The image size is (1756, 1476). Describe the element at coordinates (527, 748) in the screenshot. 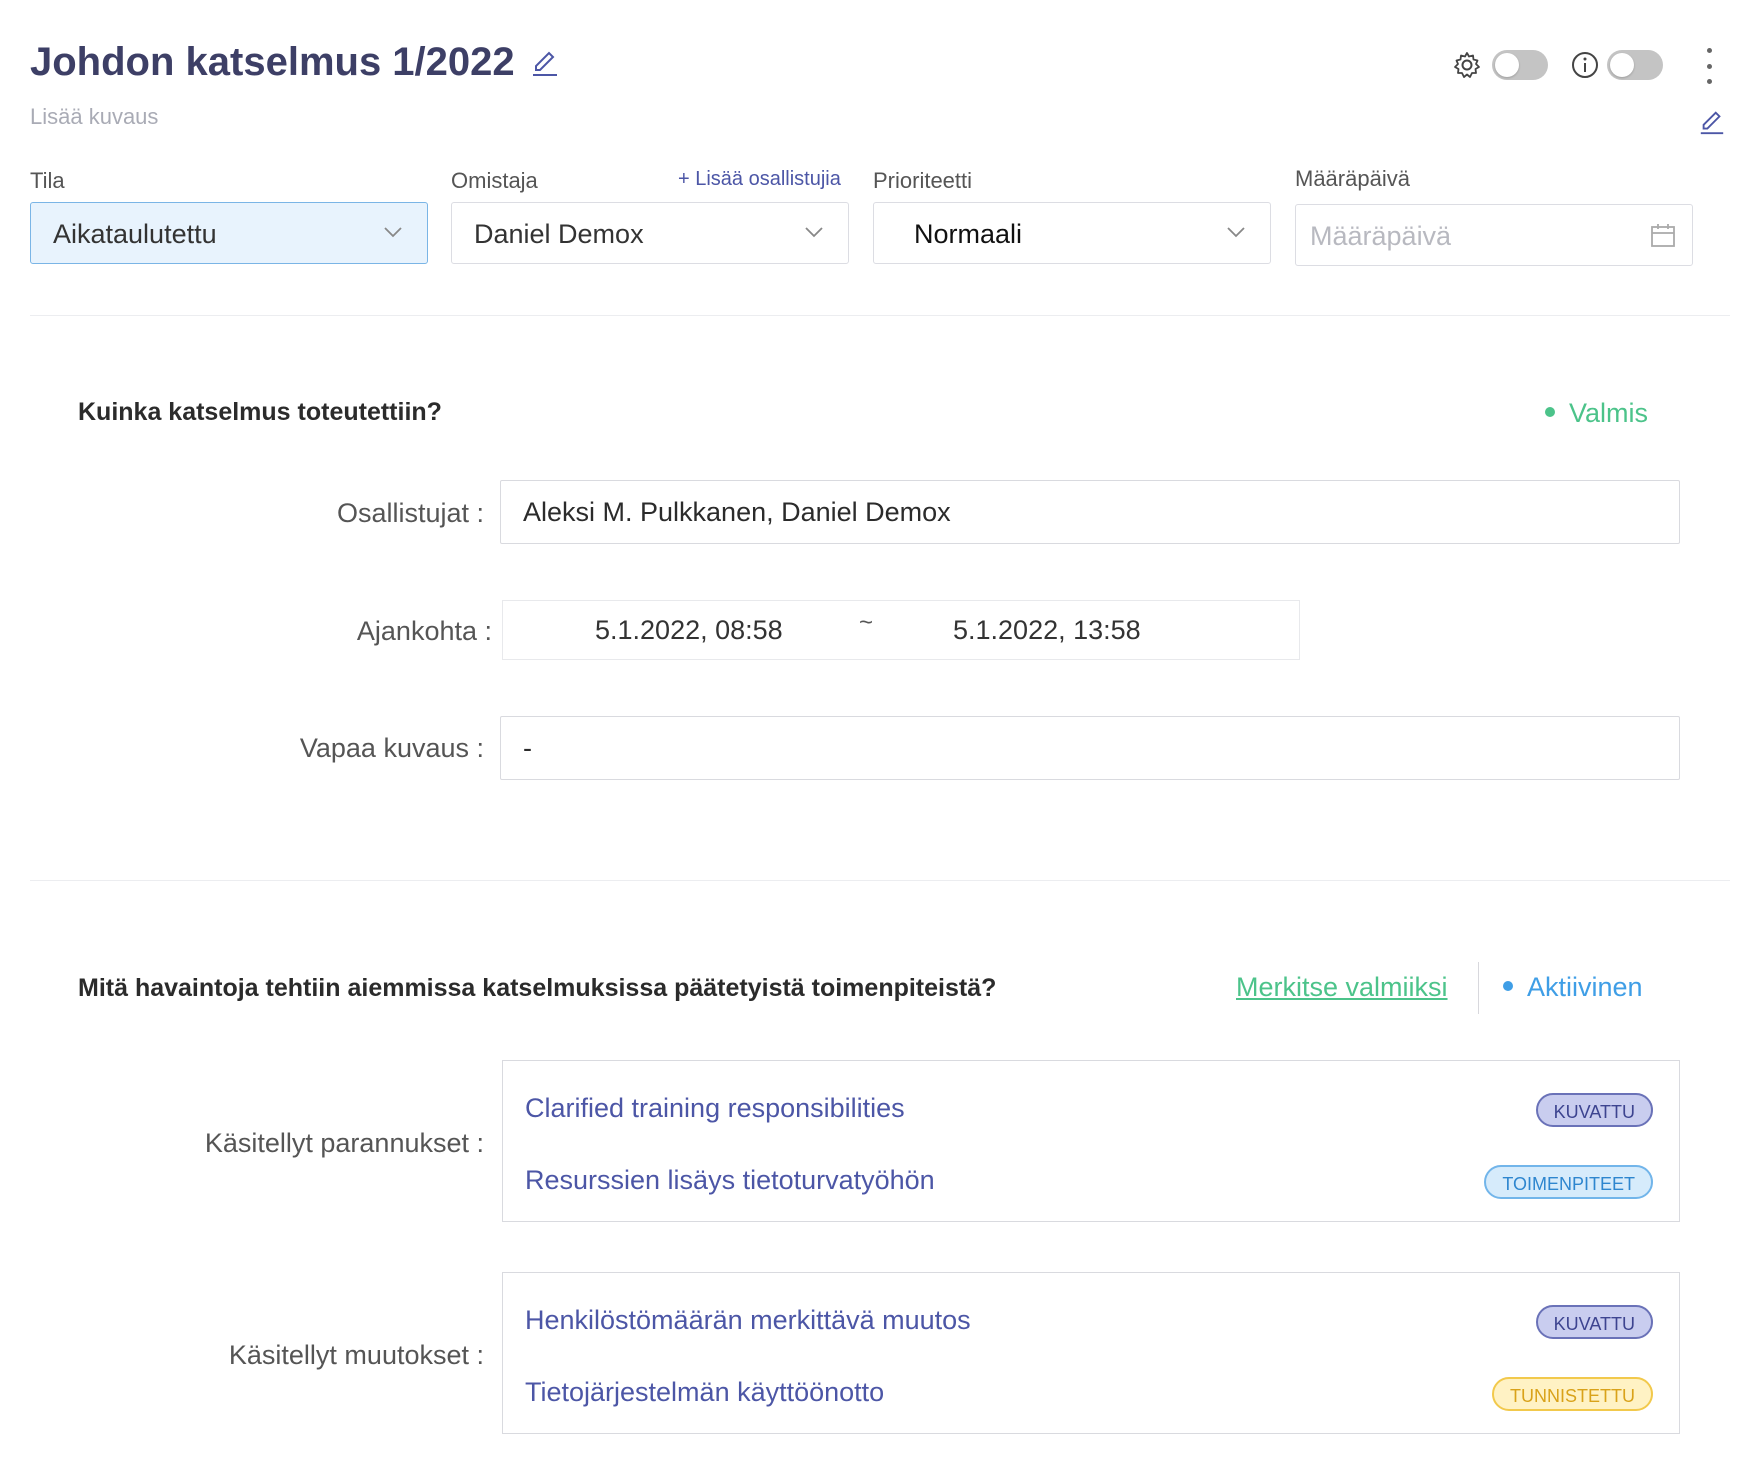

I see `free-description-value: -` at that location.